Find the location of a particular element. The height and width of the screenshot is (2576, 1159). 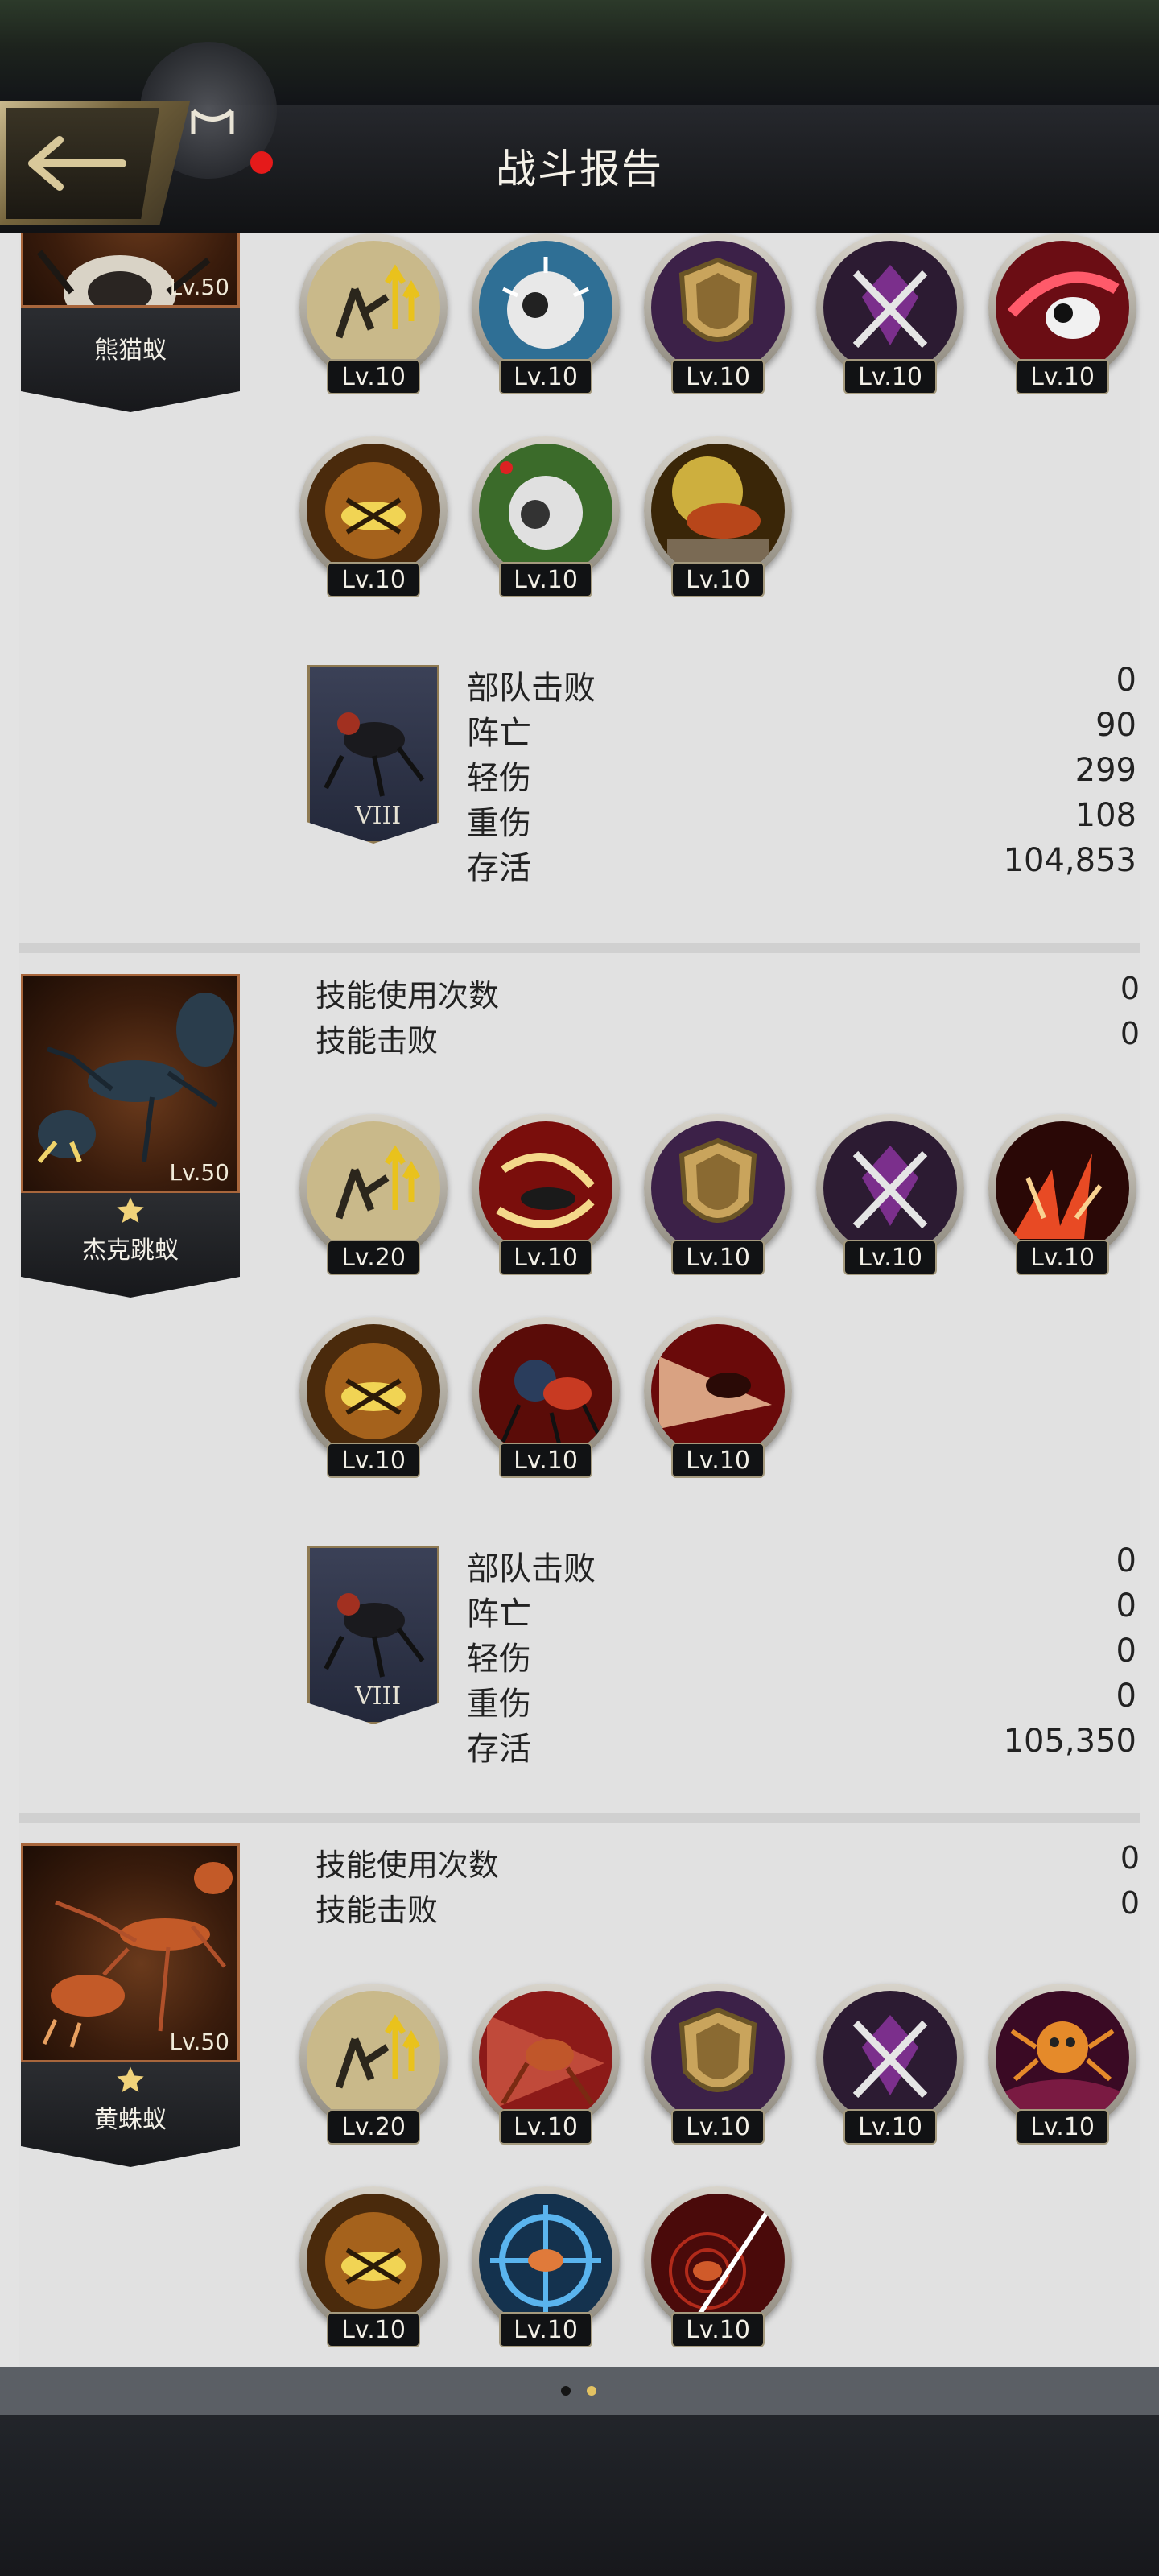

skill-spider-ant-icon: Lv.10 is located at coordinates (546, 2066).